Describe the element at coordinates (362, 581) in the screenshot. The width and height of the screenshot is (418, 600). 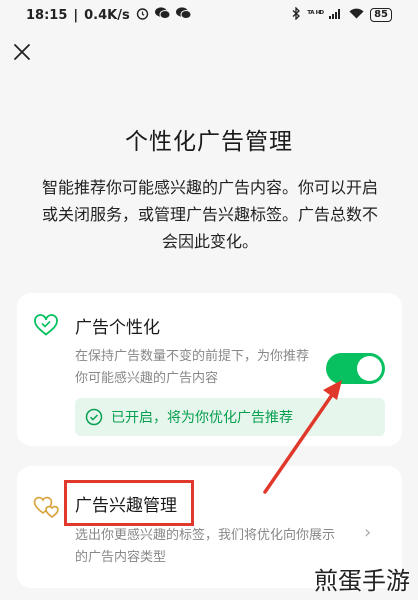
I see `watermark-logo: 煎蛋手游` at that location.